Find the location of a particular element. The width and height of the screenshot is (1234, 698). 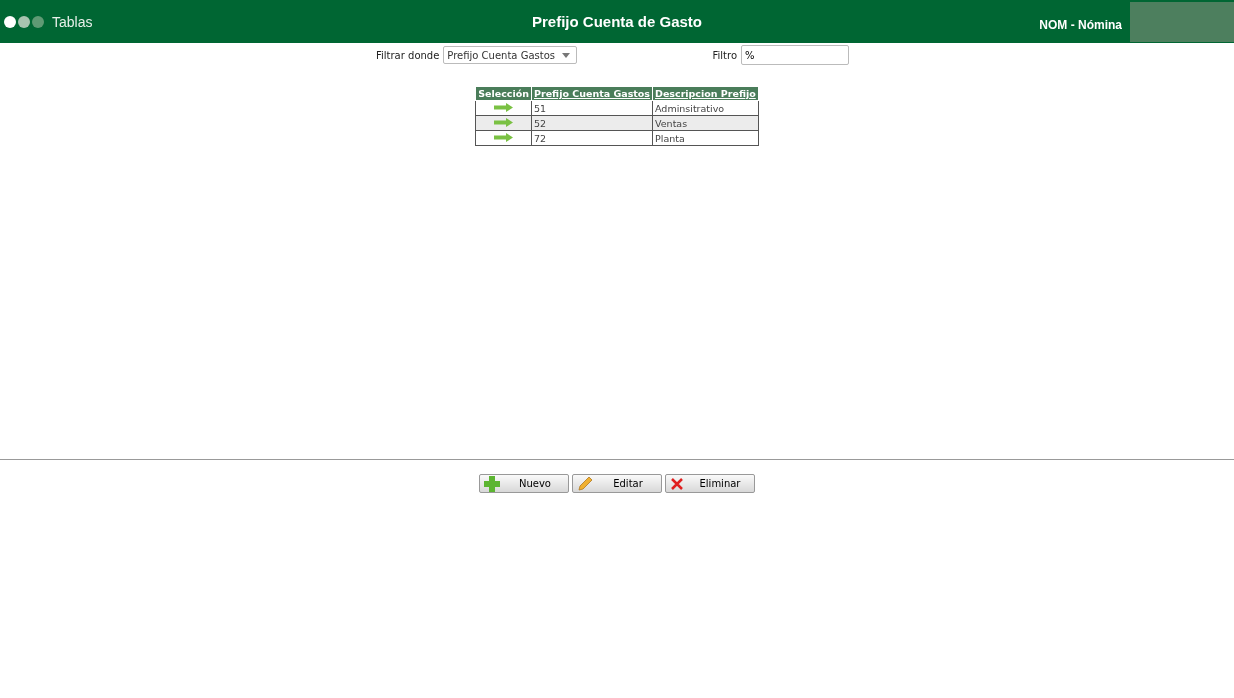

table-cell: Planta is located at coordinates (705, 138).